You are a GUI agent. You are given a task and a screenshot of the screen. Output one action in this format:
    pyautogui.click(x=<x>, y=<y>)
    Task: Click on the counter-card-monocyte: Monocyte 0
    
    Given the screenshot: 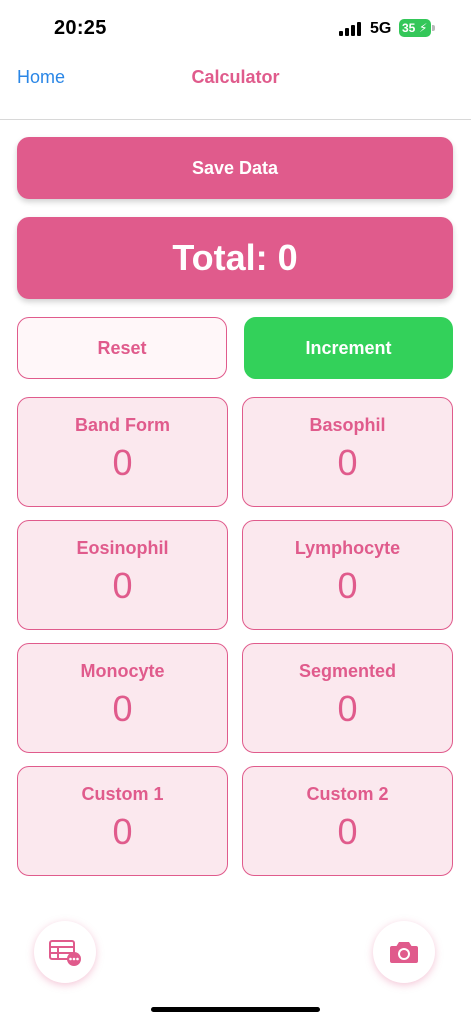 What is the action you would take?
    pyautogui.click(x=122, y=698)
    